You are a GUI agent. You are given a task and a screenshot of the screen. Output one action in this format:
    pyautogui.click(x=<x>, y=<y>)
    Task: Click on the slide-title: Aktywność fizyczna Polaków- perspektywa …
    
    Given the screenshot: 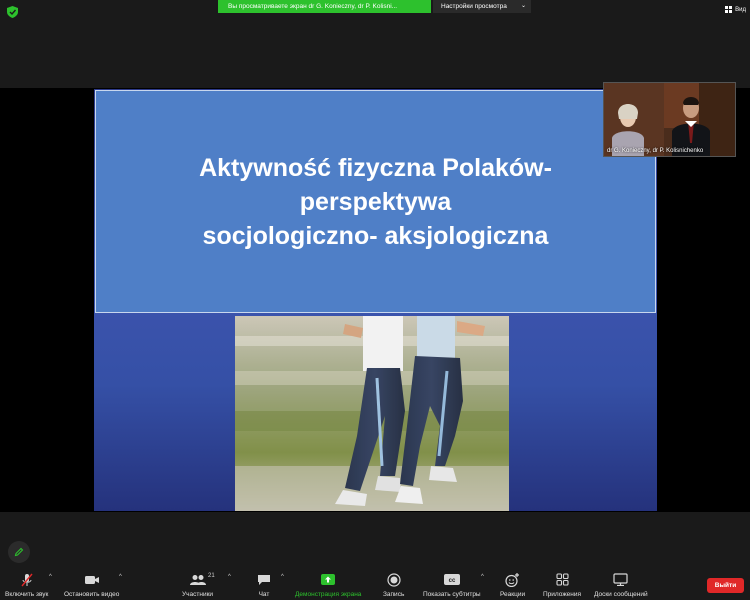 What is the action you would take?
    pyautogui.click(x=375, y=202)
    